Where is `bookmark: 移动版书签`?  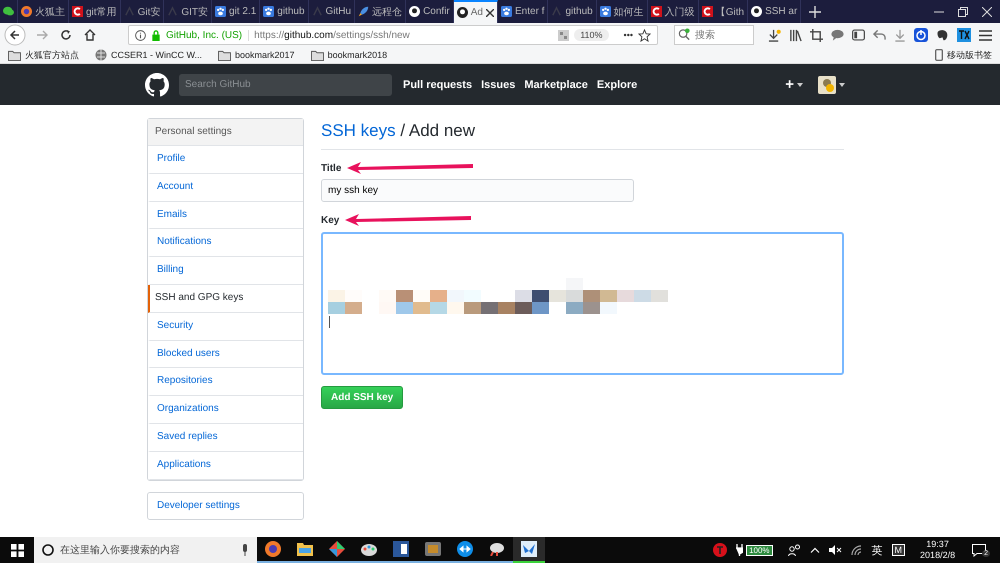 bookmark: 移动版书签 is located at coordinates (963, 55).